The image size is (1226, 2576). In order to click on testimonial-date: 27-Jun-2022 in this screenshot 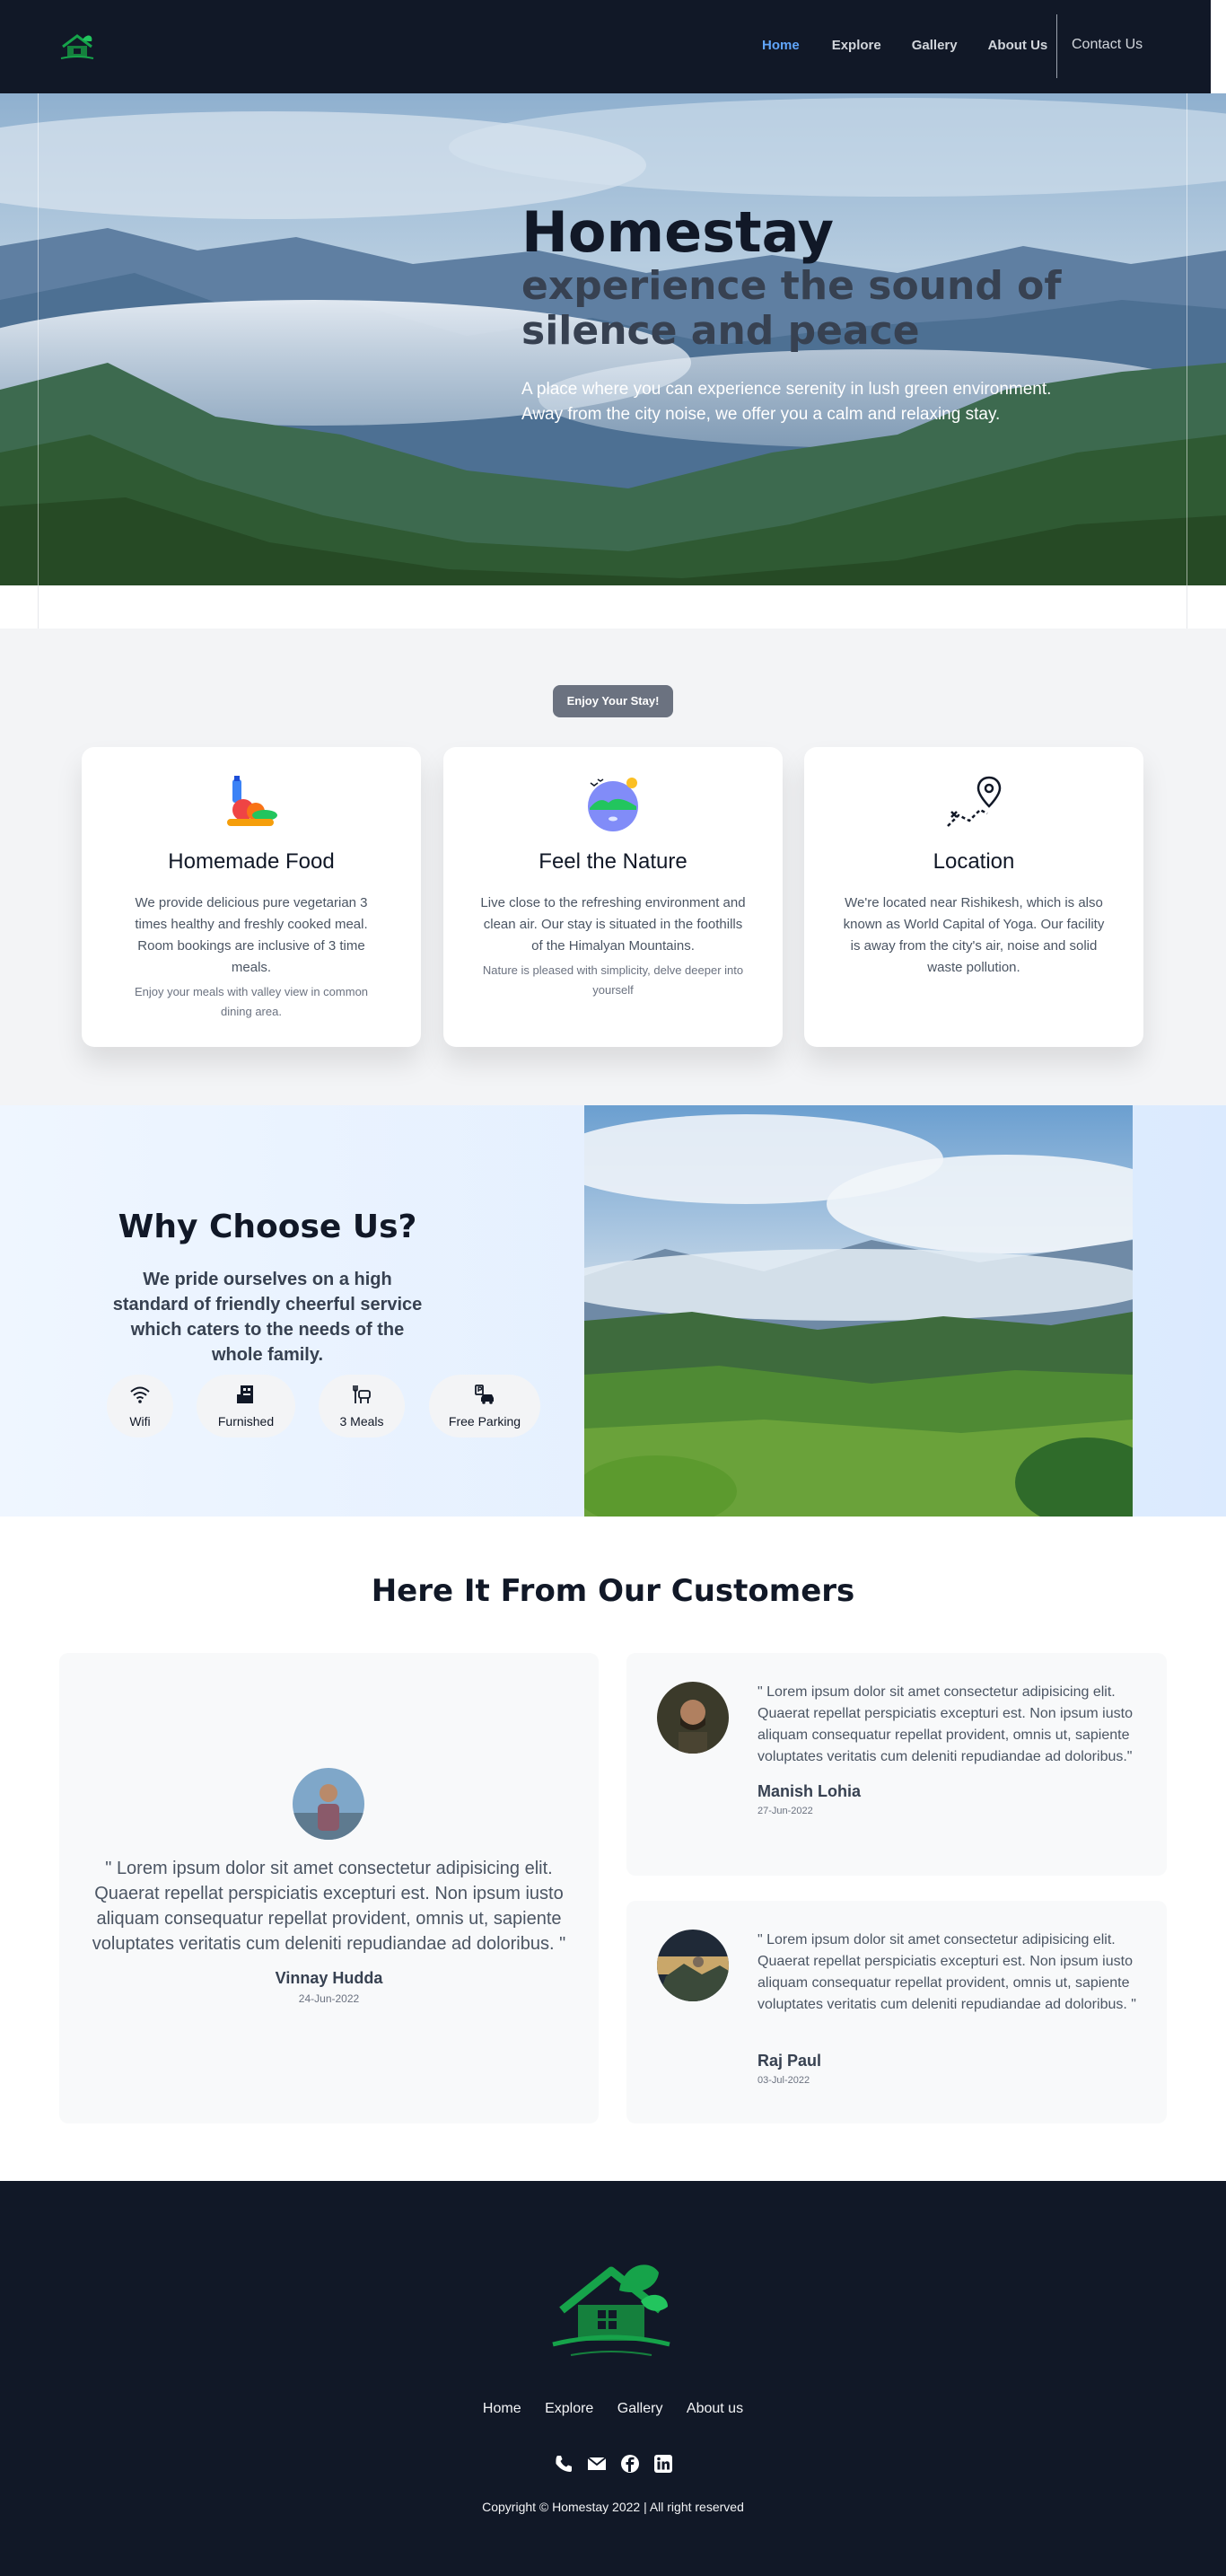, I will do `click(785, 1811)`.